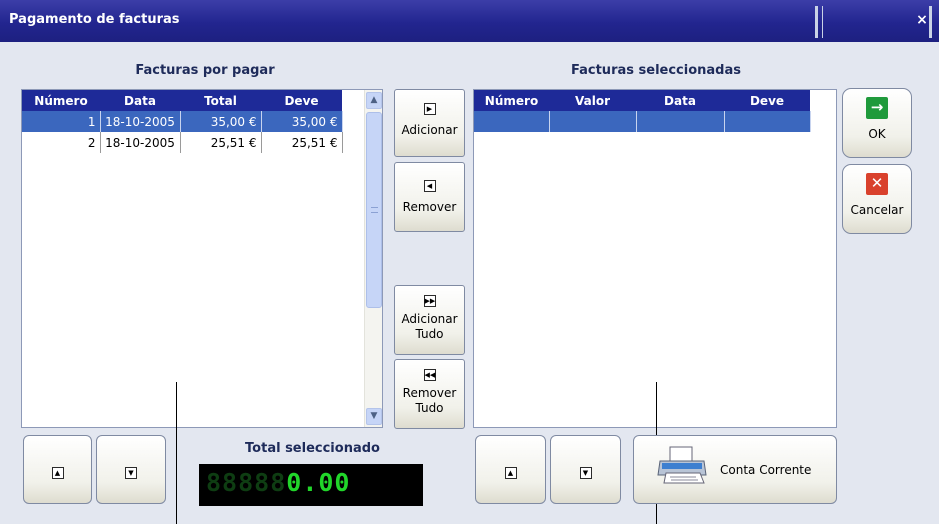 Image resolution: width=939 pixels, height=524 pixels. I want to click on move-down-button: ▼, so click(131, 469).